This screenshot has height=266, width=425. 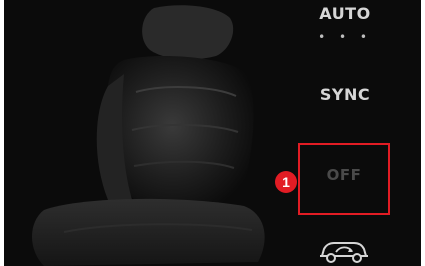 I want to click on off-button-highlight: OFF, so click(x=344, y=179).